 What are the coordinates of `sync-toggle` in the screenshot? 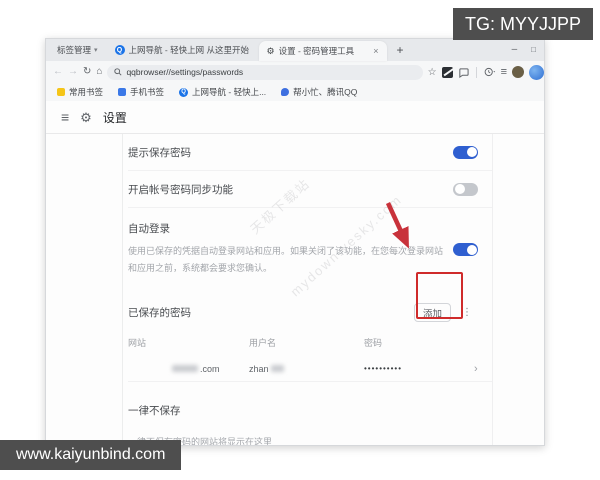 It's located at (465, 189).